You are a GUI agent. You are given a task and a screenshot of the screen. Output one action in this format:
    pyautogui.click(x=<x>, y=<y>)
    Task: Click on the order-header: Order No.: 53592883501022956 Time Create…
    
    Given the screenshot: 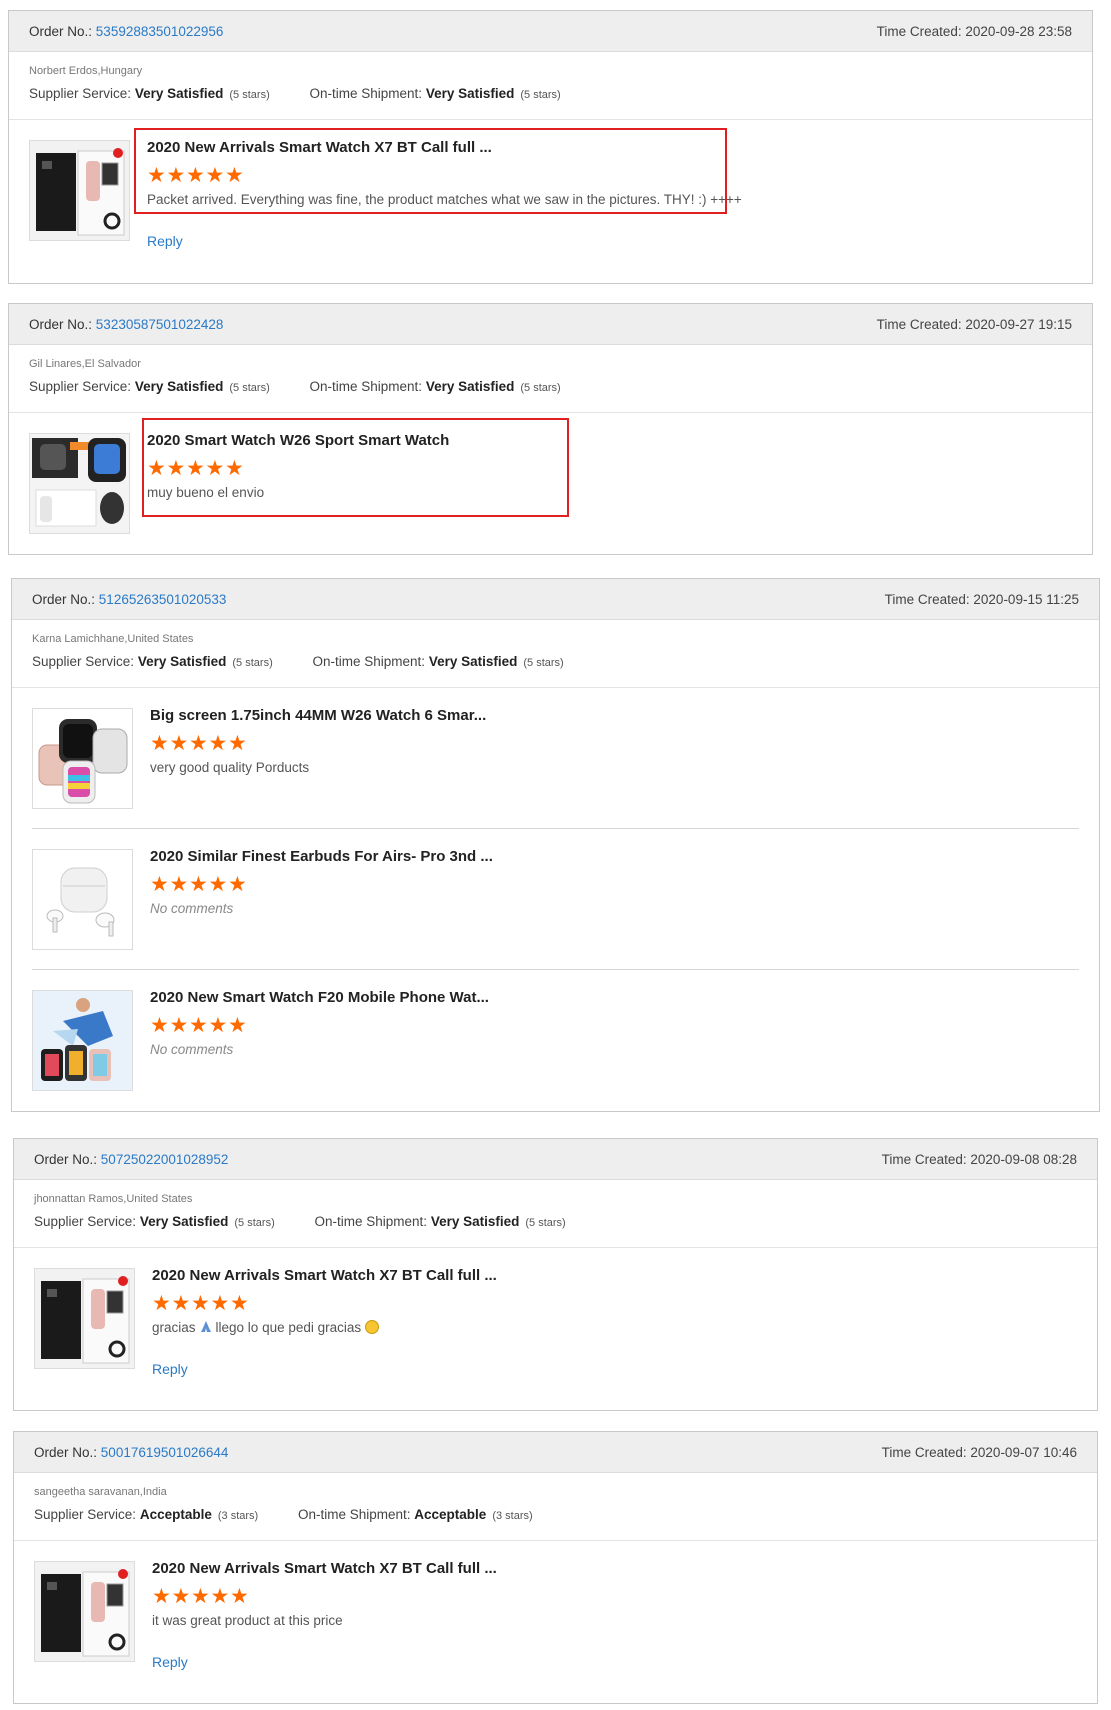 What is the action you would take?
    pyautogui.click(x=550, y=31)
    